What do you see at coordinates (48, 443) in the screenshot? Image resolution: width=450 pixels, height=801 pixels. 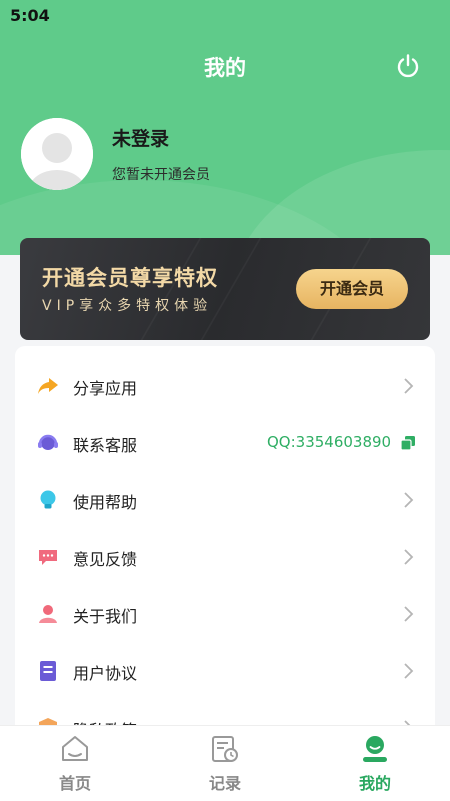 I see `headset-icon` at bounding box center [48, 443].